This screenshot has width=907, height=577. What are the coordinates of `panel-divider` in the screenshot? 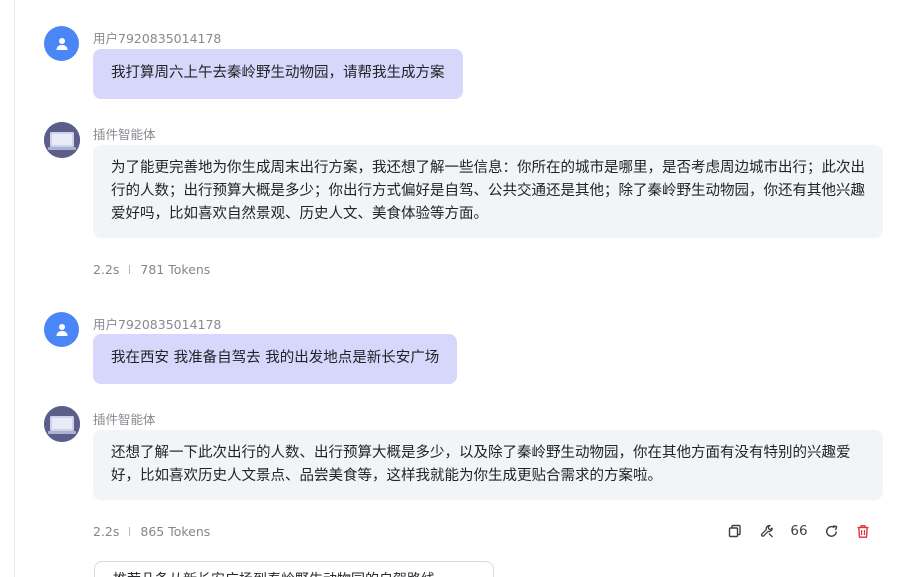 It's located at (14, 288).